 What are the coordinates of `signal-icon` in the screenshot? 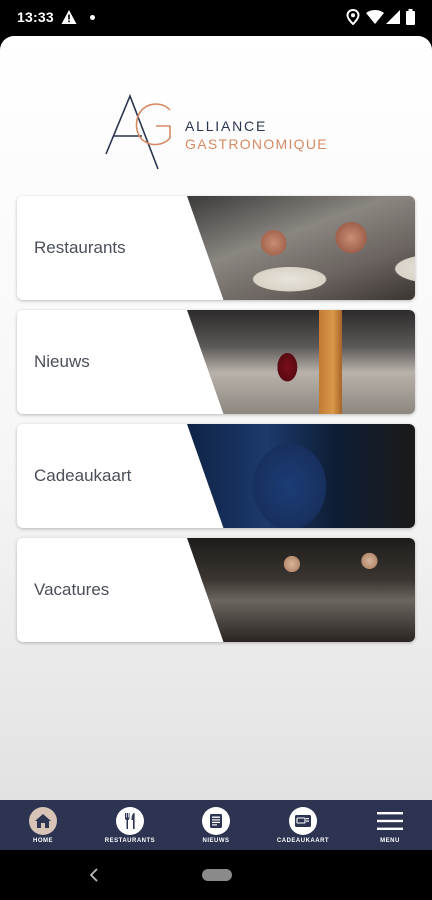 It's located at (393, 17).